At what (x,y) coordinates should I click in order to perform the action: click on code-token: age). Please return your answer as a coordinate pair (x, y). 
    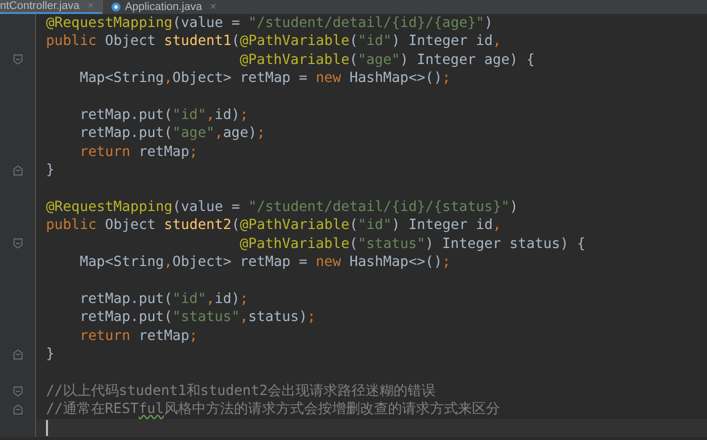
    Looking at the image, I should click on (240, 133).